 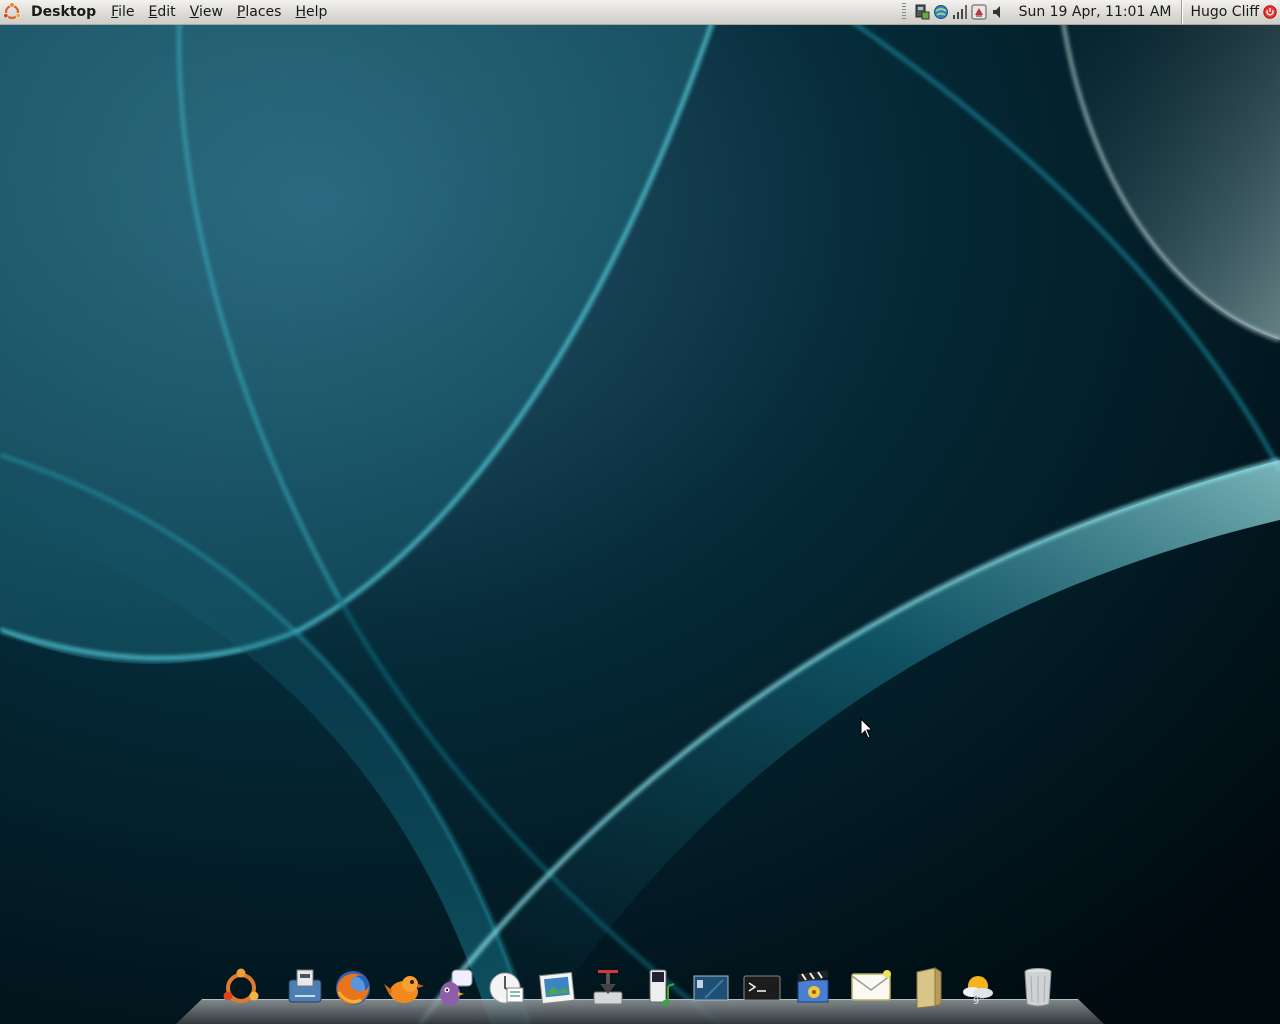 I want to click on desktop-switcher-icon, so click(x=711, y=988).